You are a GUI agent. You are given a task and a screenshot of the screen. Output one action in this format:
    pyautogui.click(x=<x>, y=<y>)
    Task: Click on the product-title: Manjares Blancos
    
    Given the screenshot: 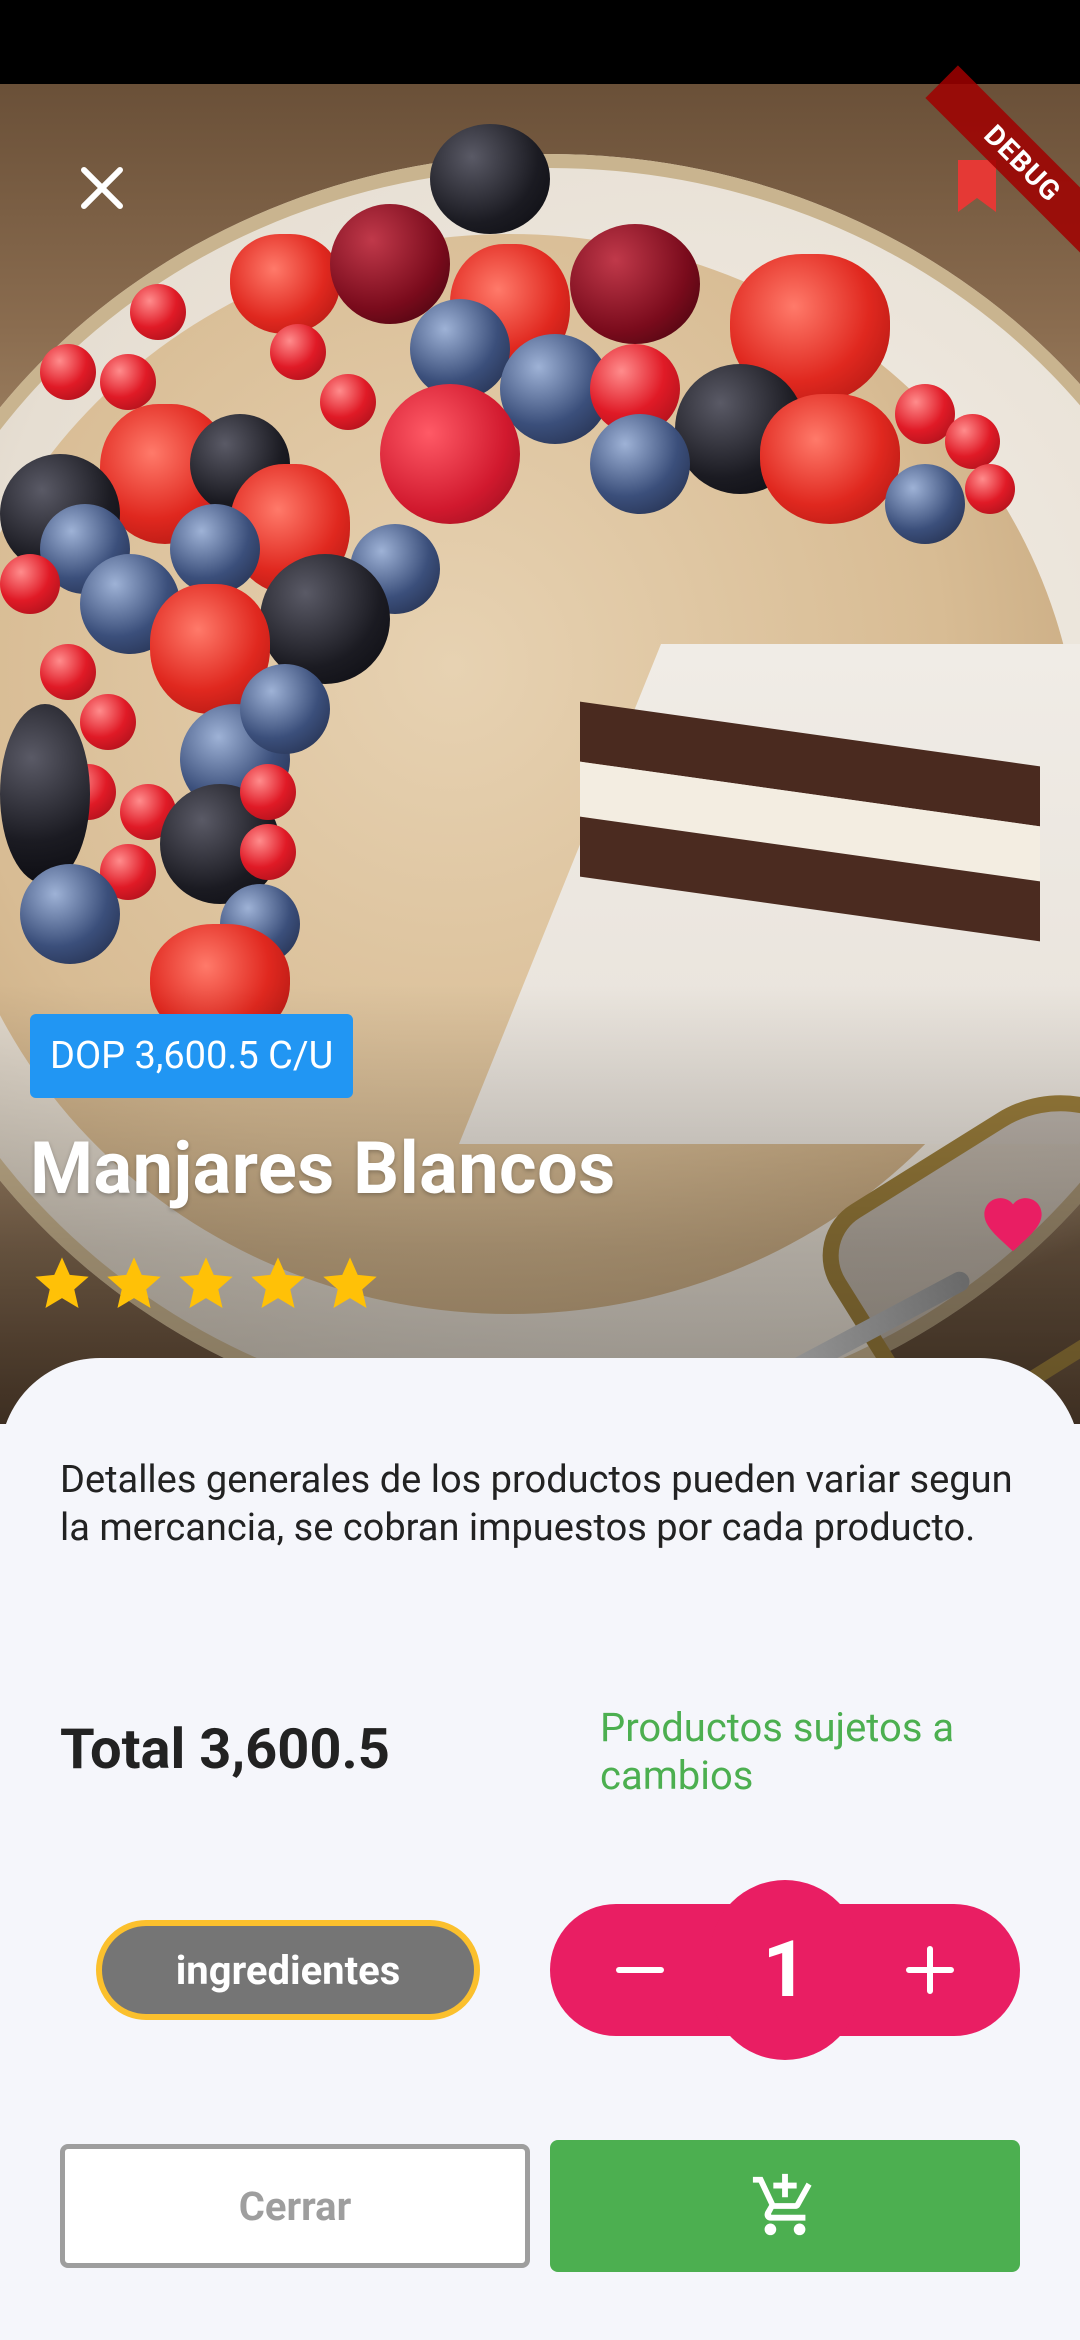 What is the action you would take?
    pyautogui.click(x=323, y=1168)
    